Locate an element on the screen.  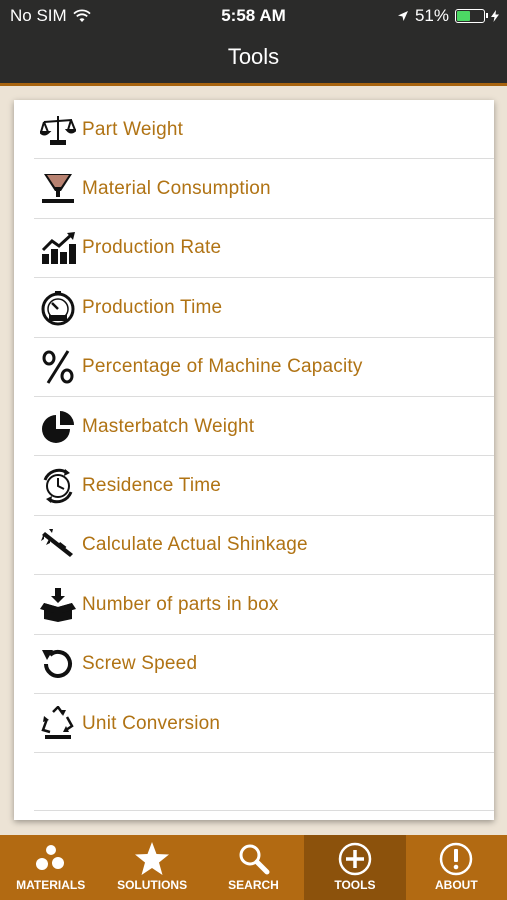
star-icon is located at coordinates (152, 858).